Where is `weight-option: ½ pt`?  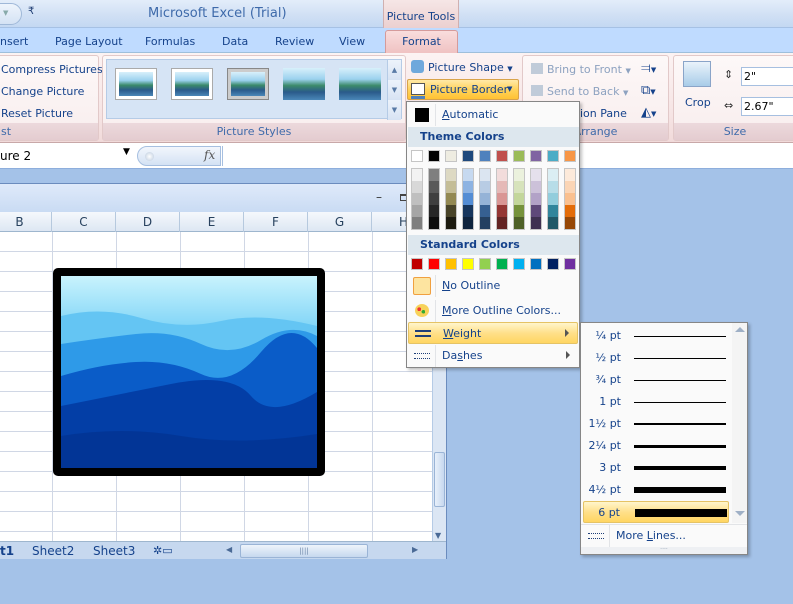 weight-option: ½ pt is located at coordinates (656, 358).